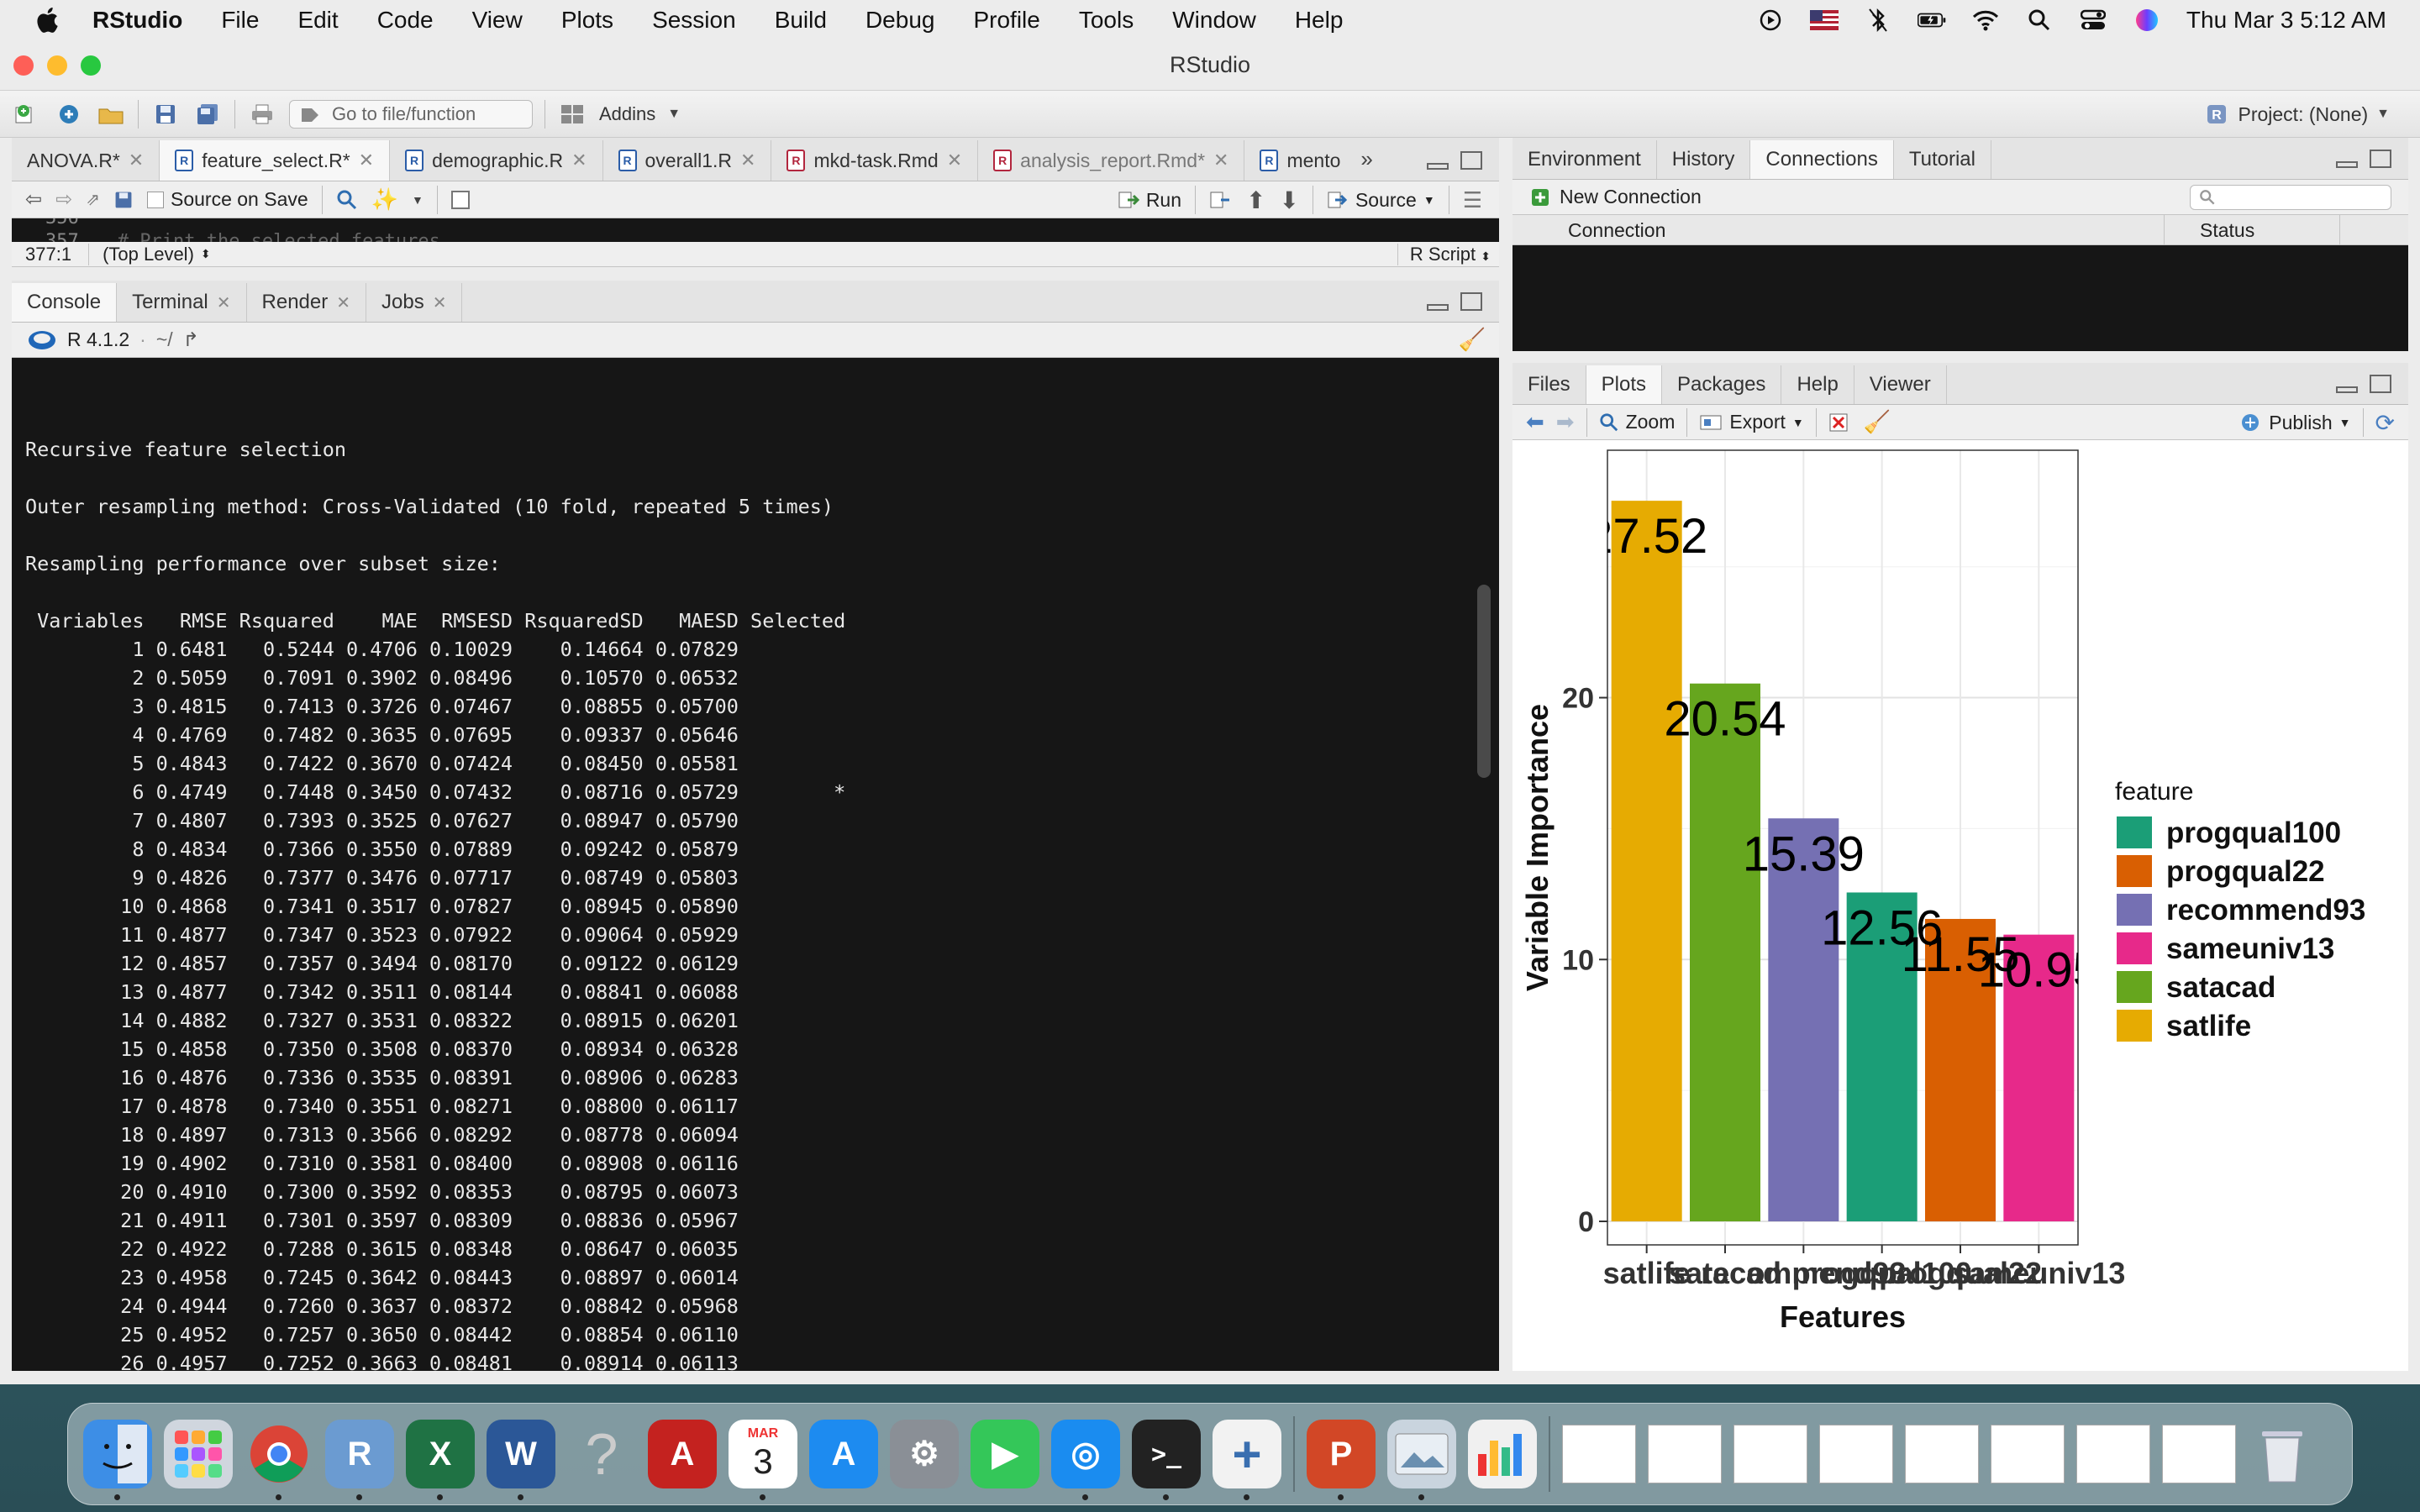  What do you see at coordinates (1751, 422) in the screenshot?
I see `export-button: Export ▼` at bounding box center [1751, 422].